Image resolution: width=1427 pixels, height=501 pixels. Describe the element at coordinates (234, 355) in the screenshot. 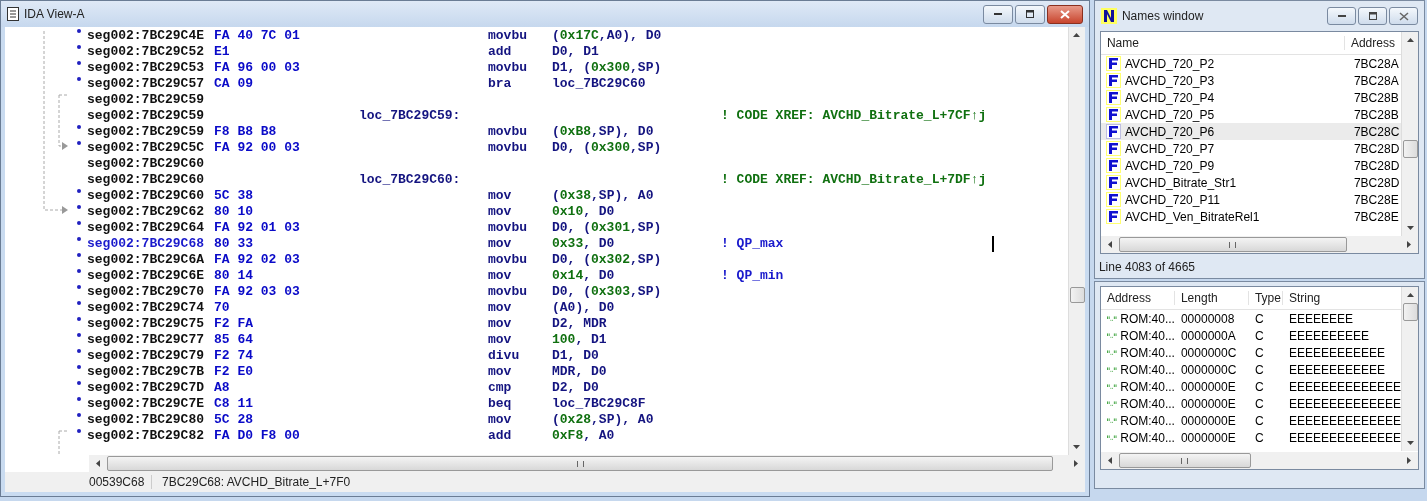

I see `opcode-bytes: F2 74` at that location.